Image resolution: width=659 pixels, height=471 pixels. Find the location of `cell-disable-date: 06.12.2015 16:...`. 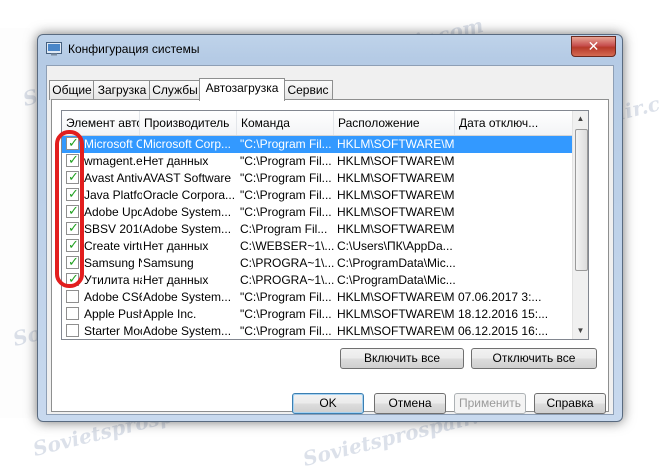

cell-disable-date: 06.12.2015 16:... is located at coordinates (503, 331).